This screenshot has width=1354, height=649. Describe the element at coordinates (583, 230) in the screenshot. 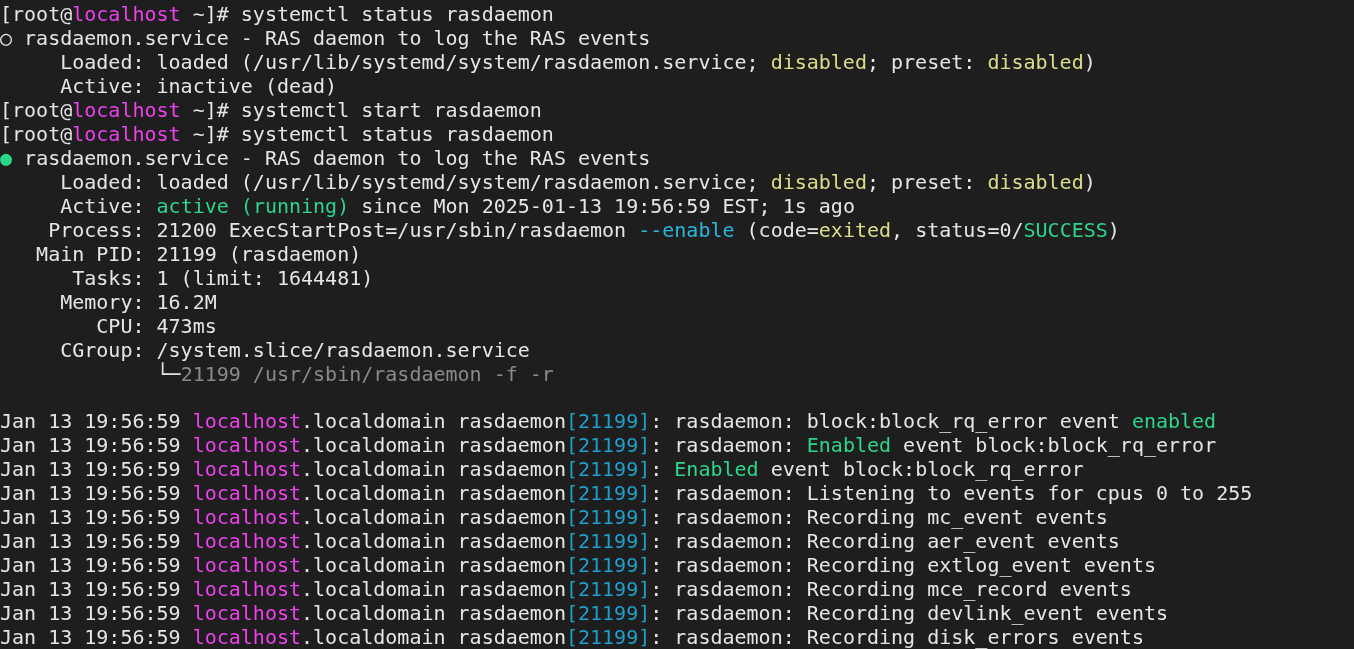

I see `terminal-line: Process: 21200 ExecStartPost=/usr/sbin/rasdaemon --enable (code=exited, status=0/SUCCESS)` at that location.